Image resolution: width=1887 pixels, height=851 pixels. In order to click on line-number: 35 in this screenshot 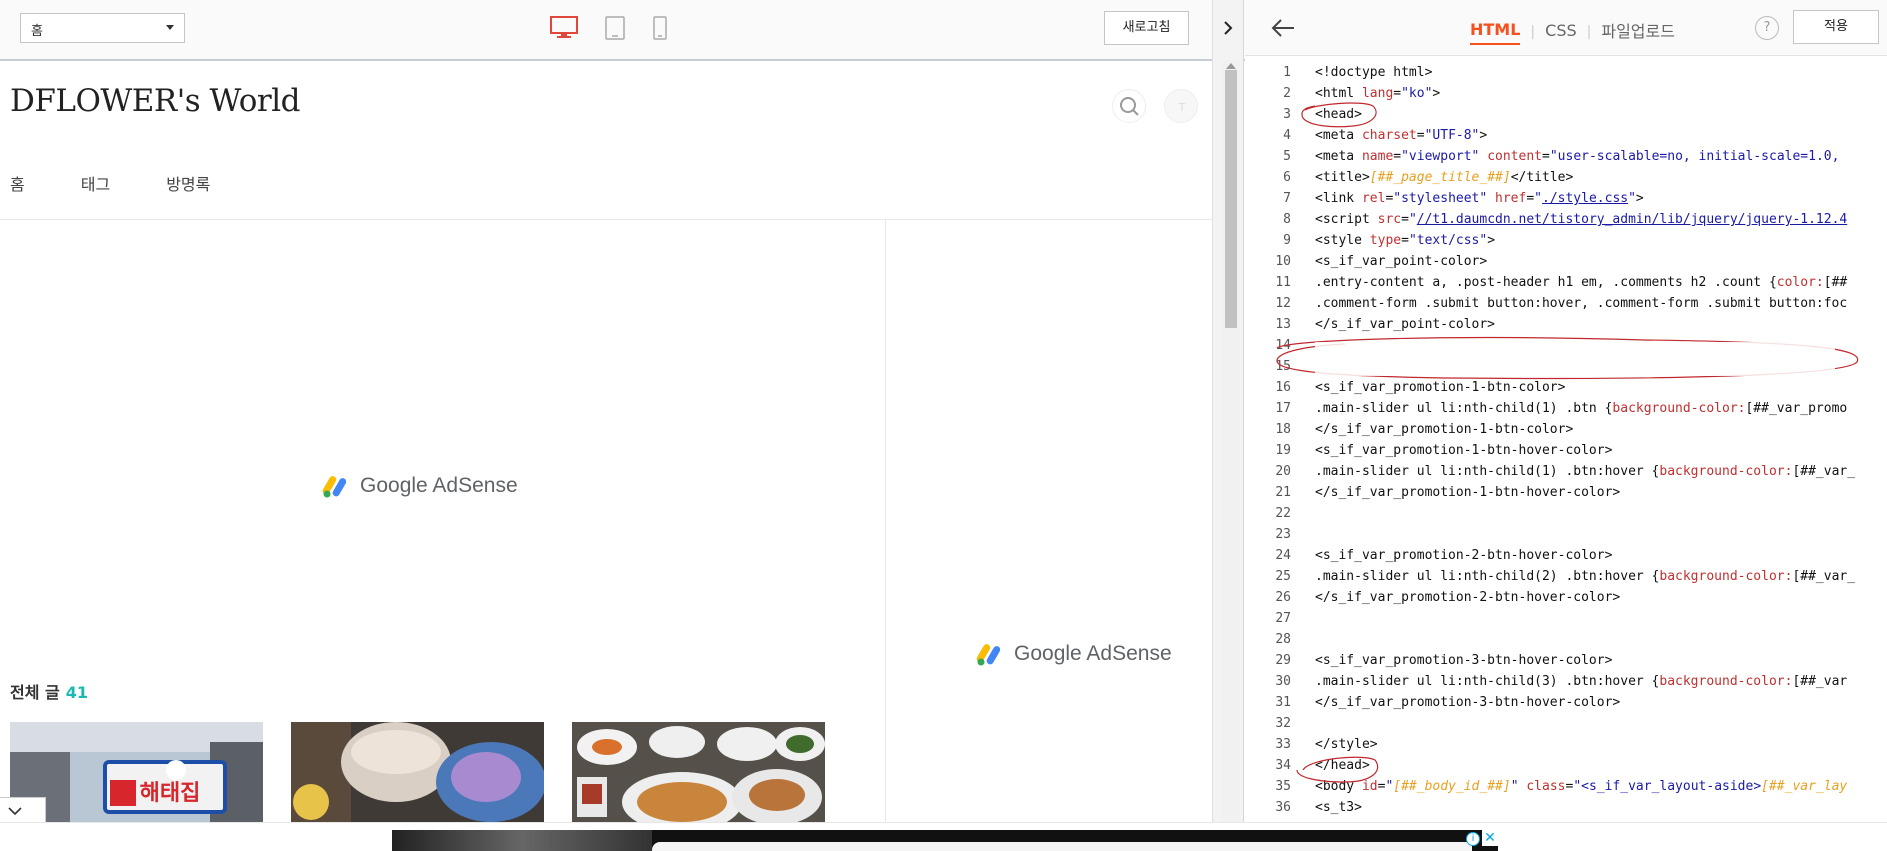, I will do `click(1283, 786)`.